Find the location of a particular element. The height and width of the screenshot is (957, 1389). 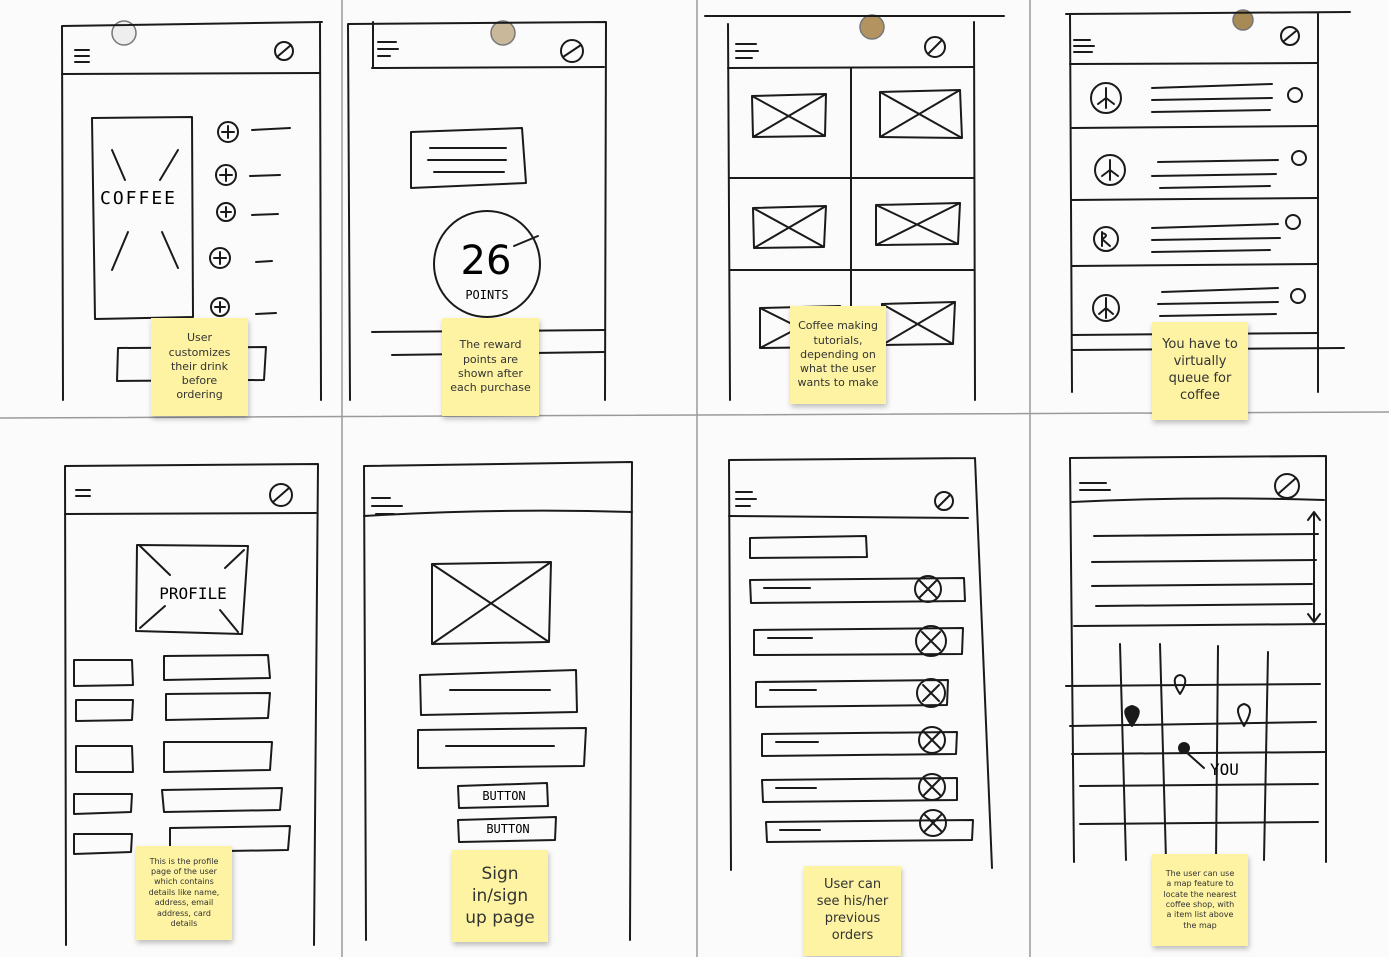

wireframe-orders-sketch is located at coordinates (860, 664).